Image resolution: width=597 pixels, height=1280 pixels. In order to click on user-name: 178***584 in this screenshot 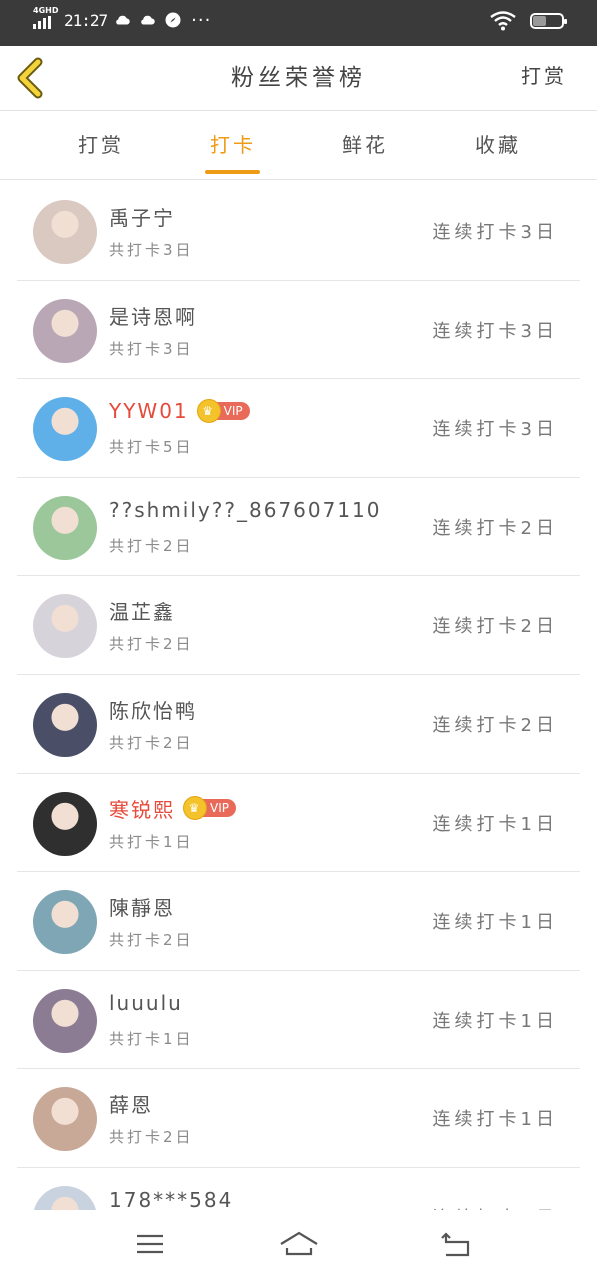, I will do `click(171, 1199)`.